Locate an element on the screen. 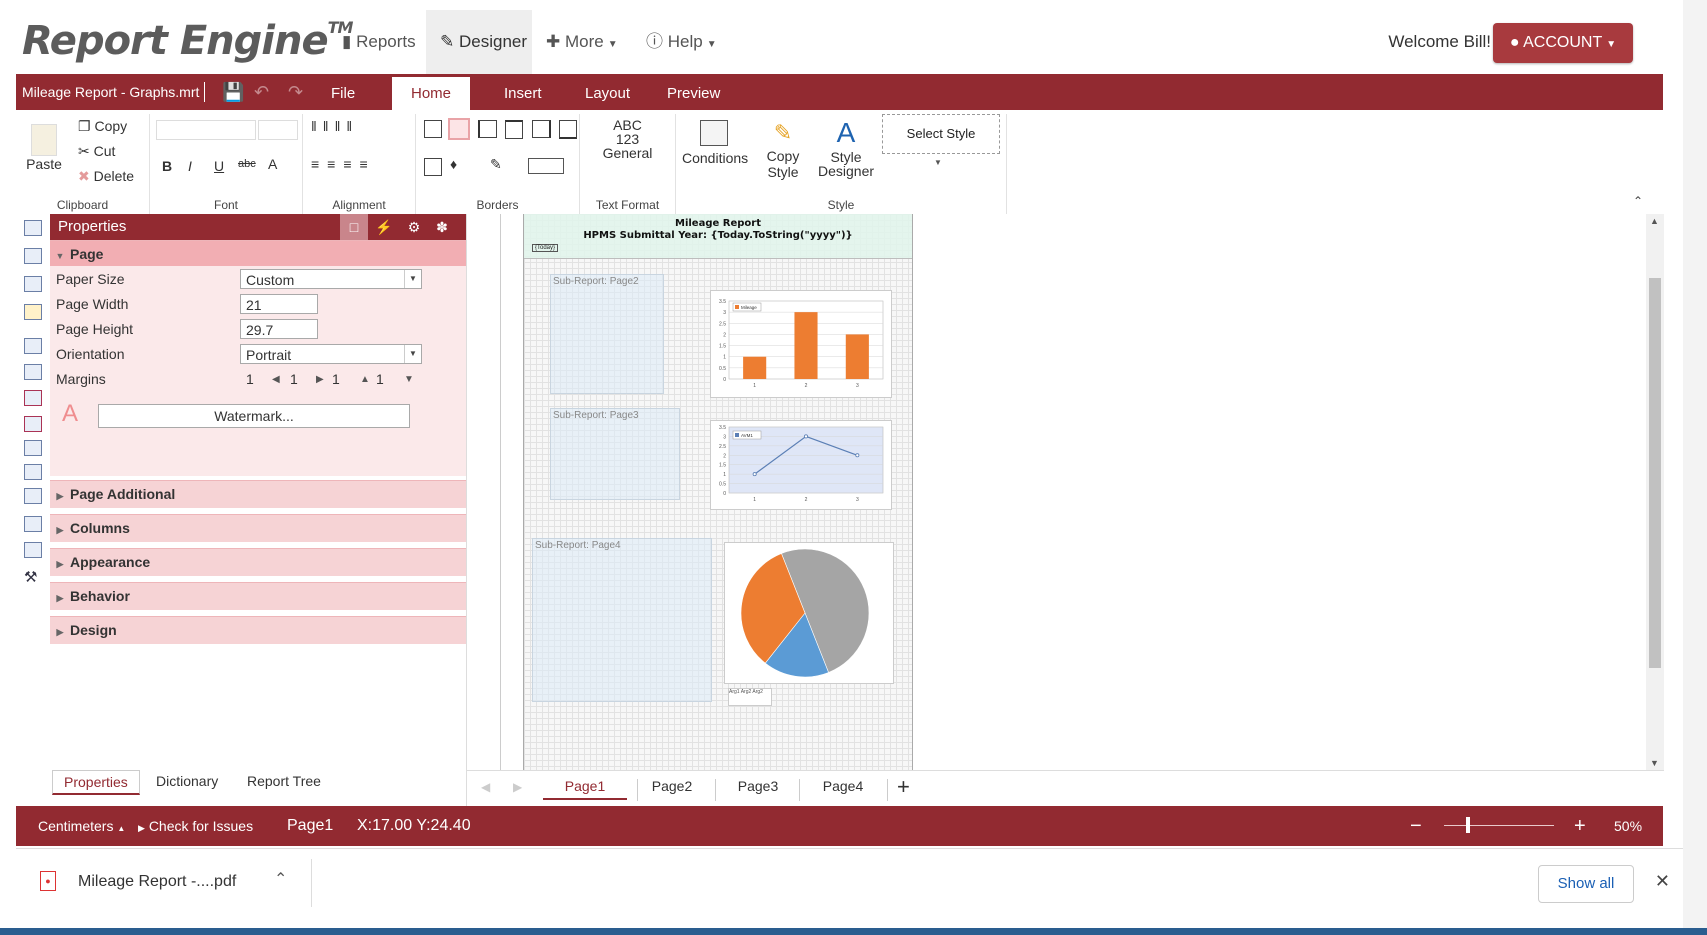 The image size is (1707, 935). rich-text-icon is located at coordinates (33, 372).